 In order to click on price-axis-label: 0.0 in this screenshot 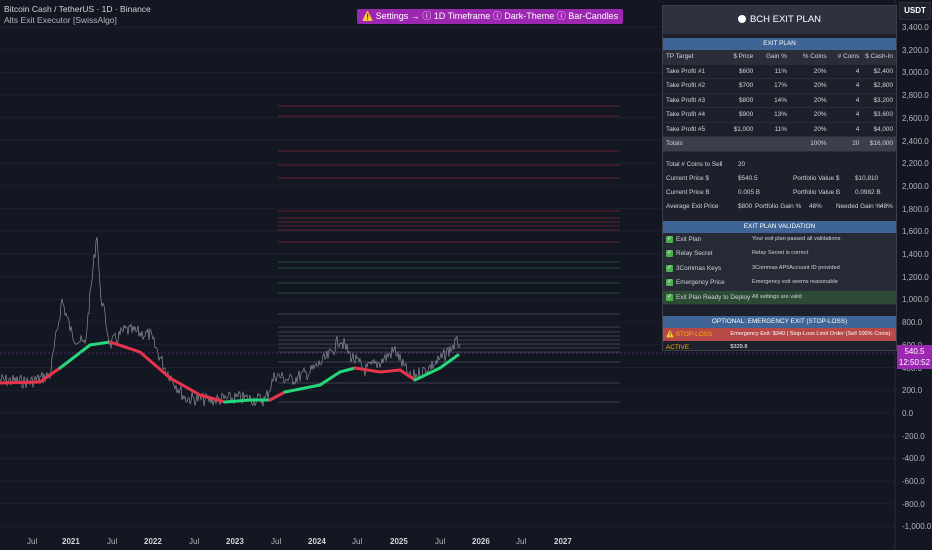, I will do `click(908, 413)`.